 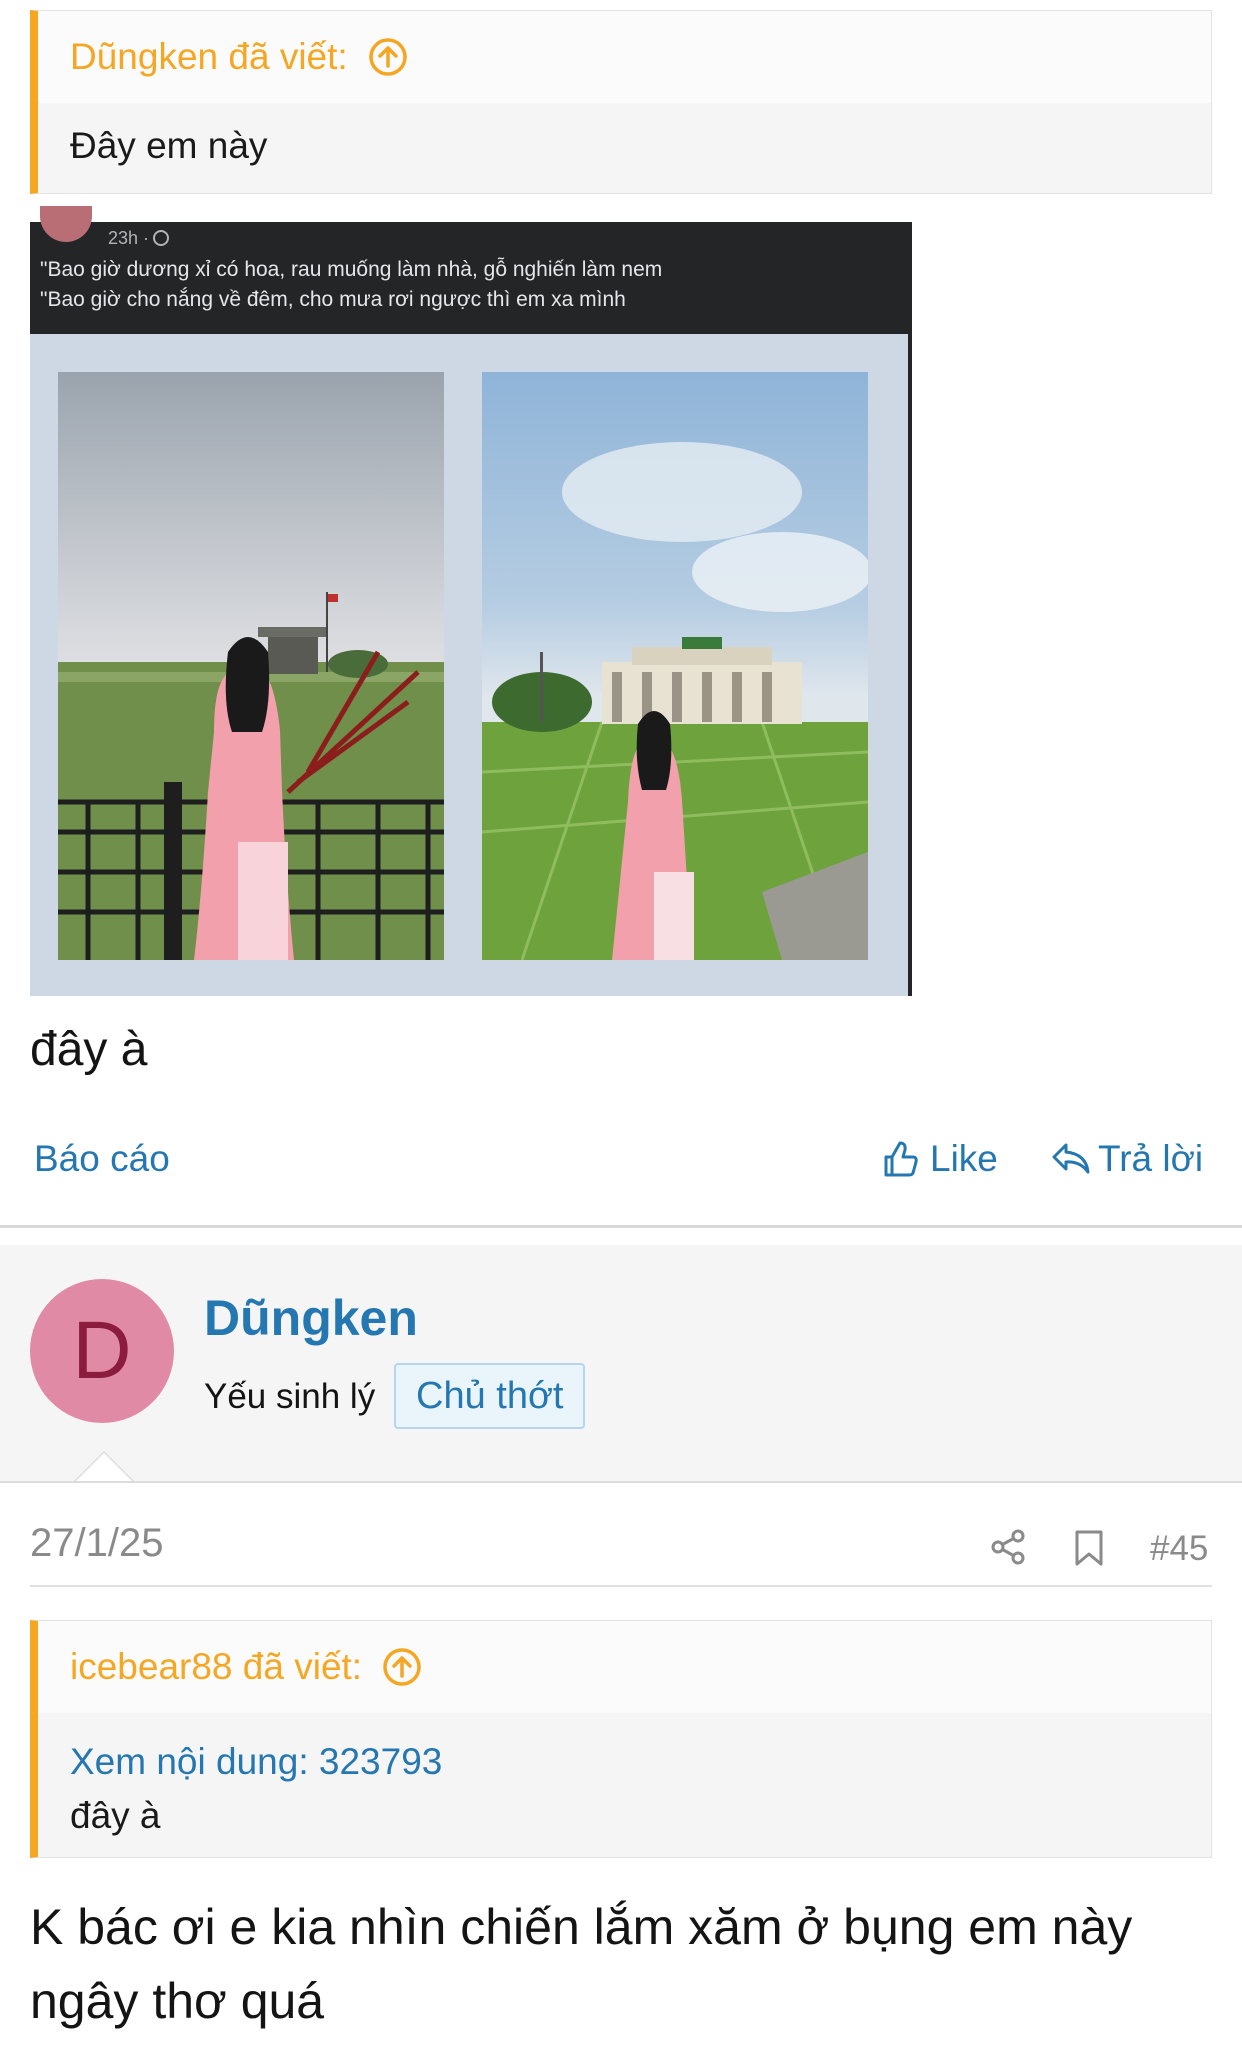 I want to click on avatar-letter: D, so click(x=102, y=1350).